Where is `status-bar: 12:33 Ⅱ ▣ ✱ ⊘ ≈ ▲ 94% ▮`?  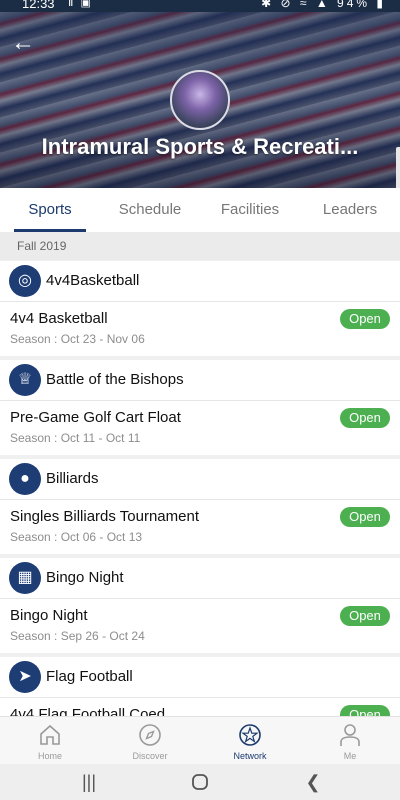
status-bar: 12:33 Ⅱ ▣ ✱ ⊘ ≈ ▲ 94% ▮ is located at coordinates (200, 6).